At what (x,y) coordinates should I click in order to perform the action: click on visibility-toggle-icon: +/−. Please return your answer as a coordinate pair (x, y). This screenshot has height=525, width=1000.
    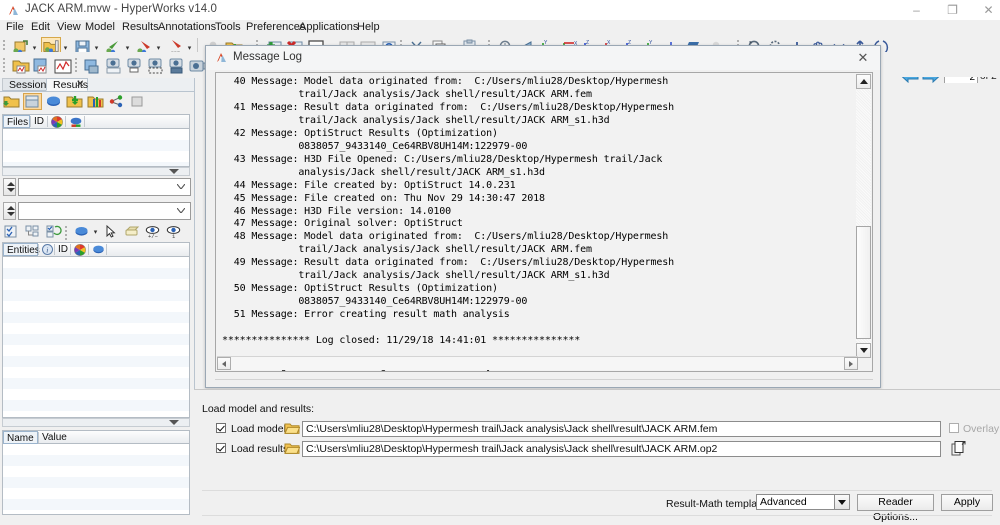
    Looking at the image, I should click on (152, 231).